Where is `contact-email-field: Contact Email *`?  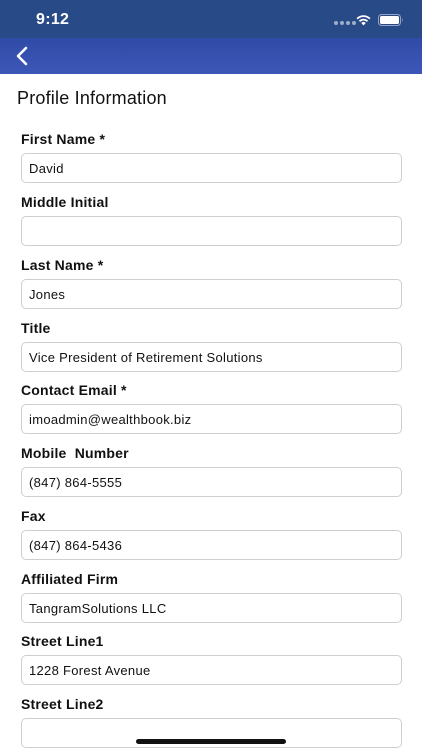
contact-email-field: Contact Email * is located at coordinates (211, 407).